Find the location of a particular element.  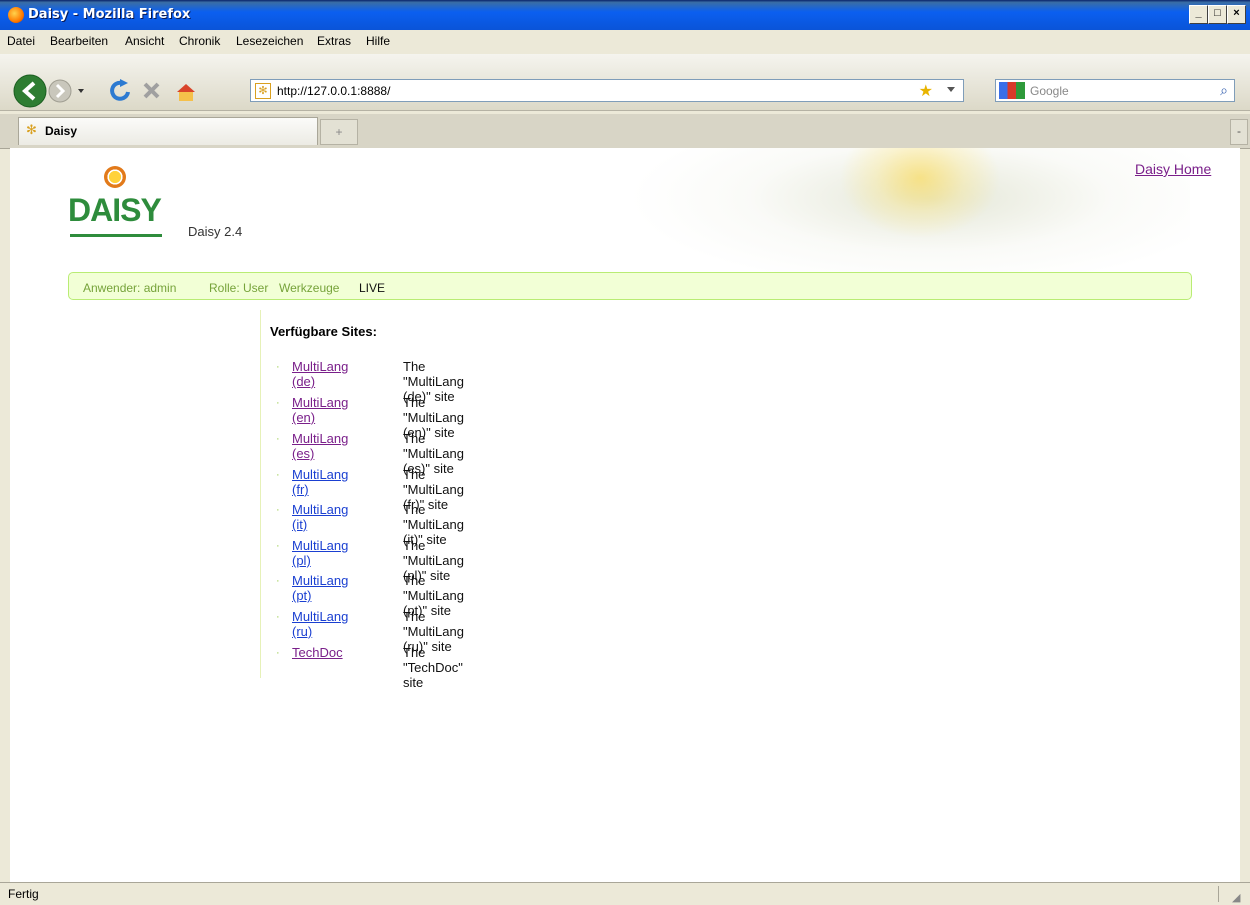

history-dropdown-icon is located at coordinates (81, 91).